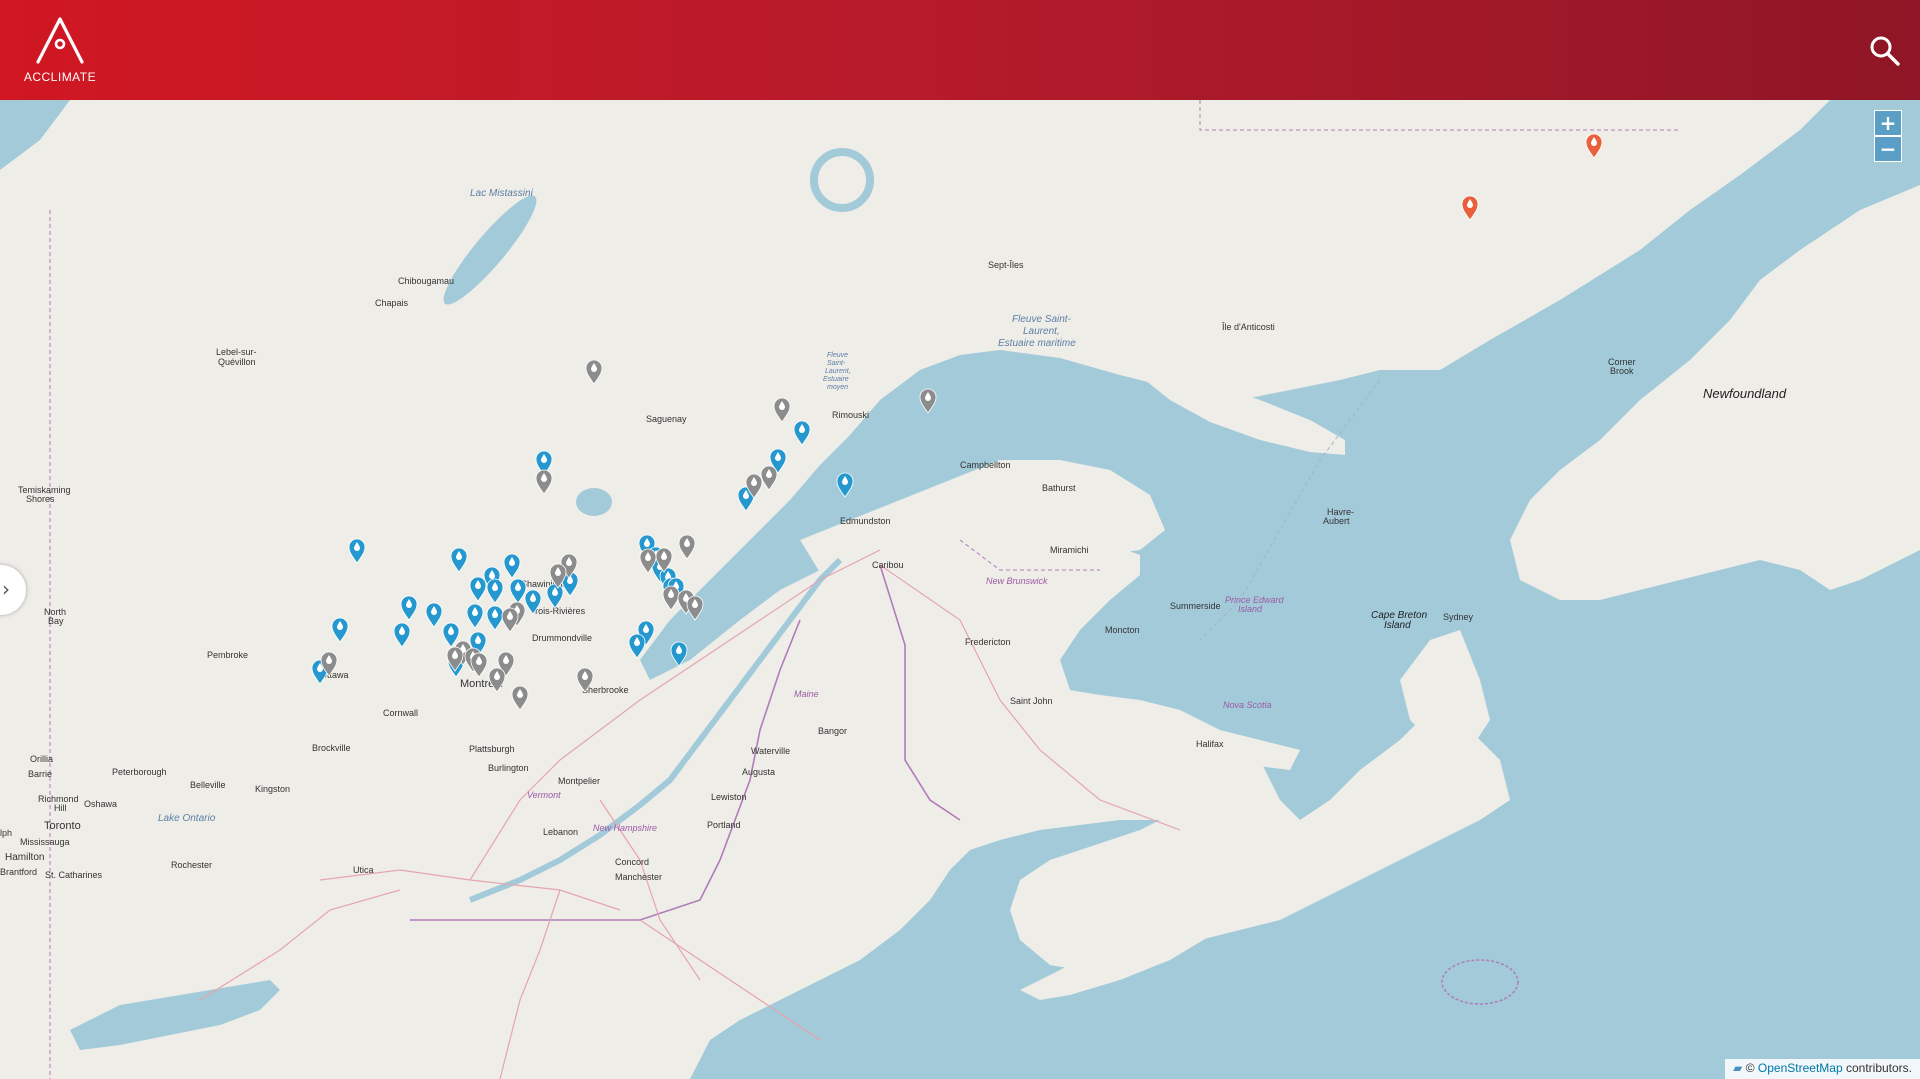 The height and width of the screenshot is (1079, 1920). What do you see at coordinates (558, 611) in the screenshot?
I see `map-label: Trois-Rivières` at bounding box center [558, 611].